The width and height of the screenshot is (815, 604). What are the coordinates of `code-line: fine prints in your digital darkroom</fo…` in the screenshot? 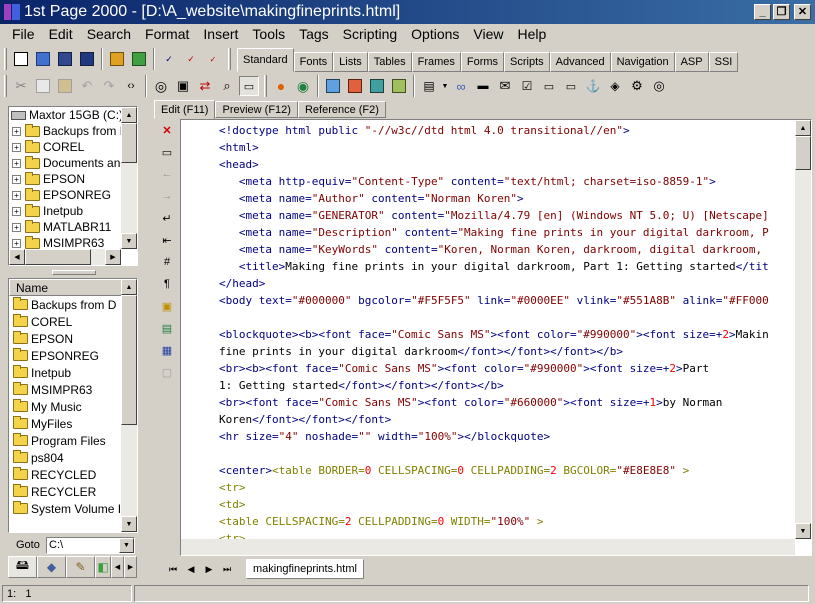 It's located at (488, 351).